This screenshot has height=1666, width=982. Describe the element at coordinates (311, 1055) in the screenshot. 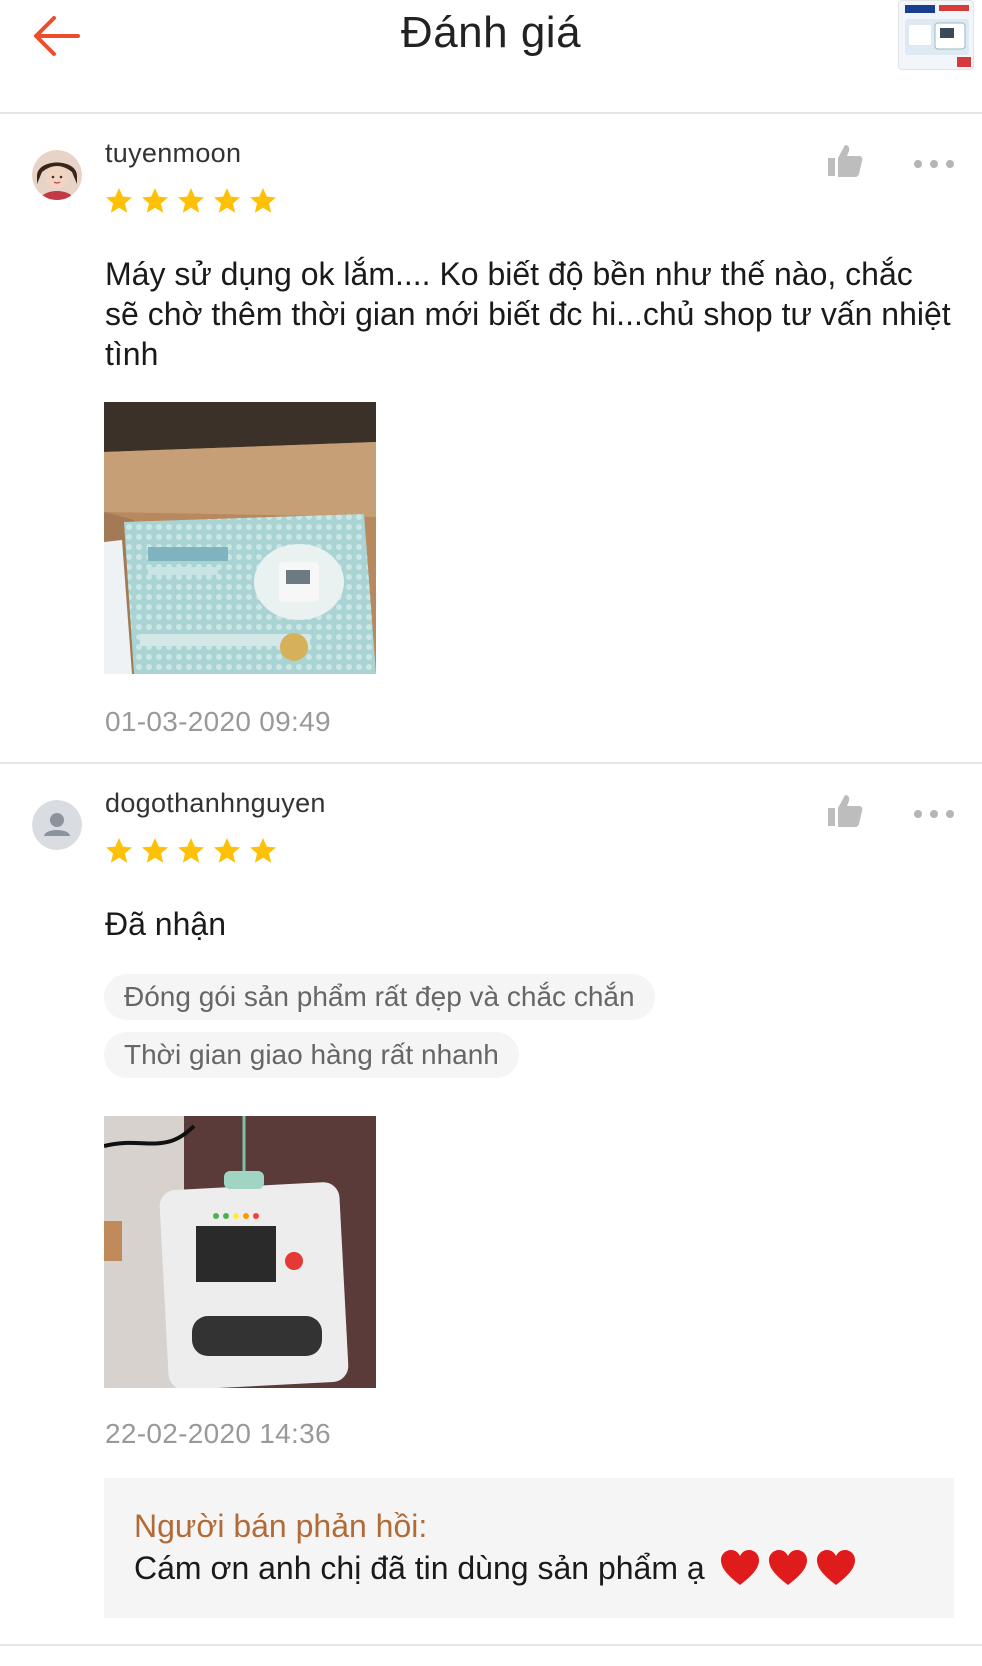

I see `review-tag: Thời gian giao hàng rất nhanh` at that location.